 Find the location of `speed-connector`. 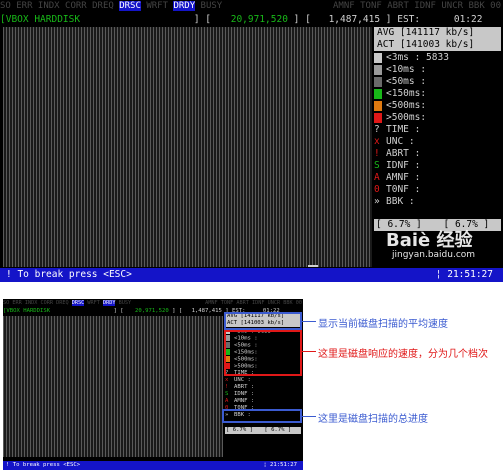

speed-connector is located at coordinates (309, 321).